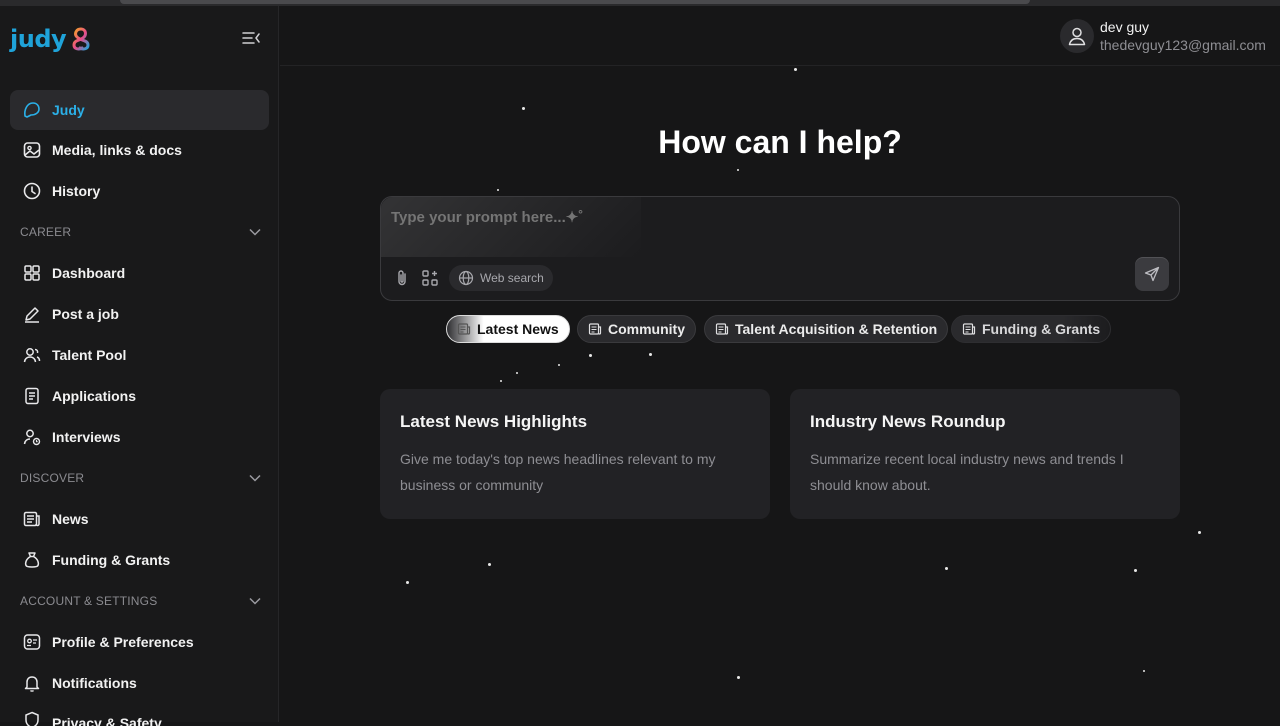 The image size is (1280, 726). What do you see at coordinates (139, 273) in the screenshot?
I see `sidebar-item-dashboard: Dashboard` at bounding box center [139, 273].